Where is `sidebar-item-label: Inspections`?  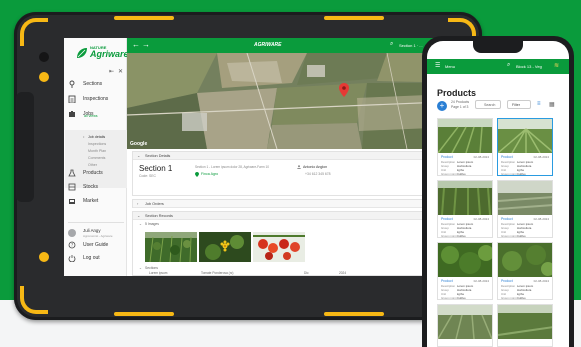
sidebar-item-label: Inspections is located at coordinates (96, 99).